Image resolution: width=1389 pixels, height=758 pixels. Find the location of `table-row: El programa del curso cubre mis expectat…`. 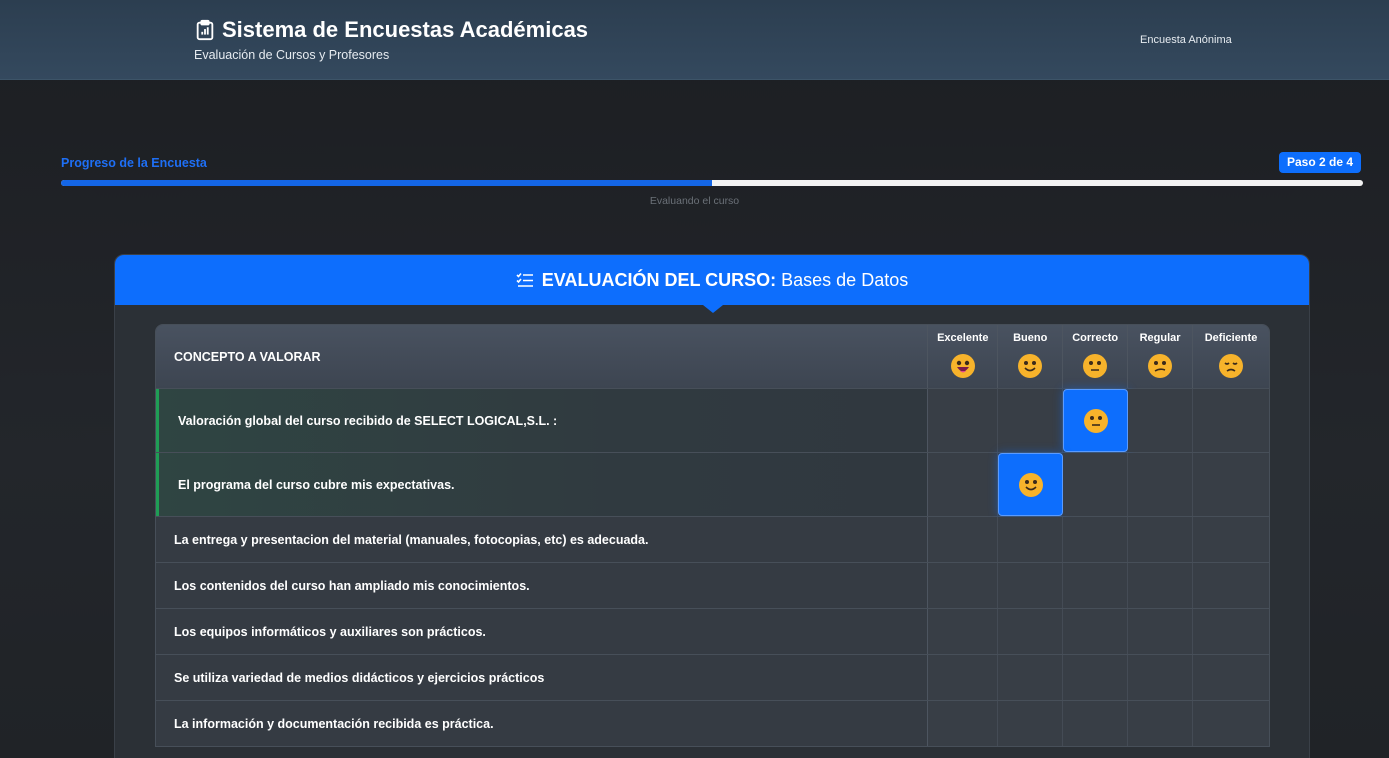

table-row: El programa del curso cubre mis expectat… is located at coordinates (712, 484).